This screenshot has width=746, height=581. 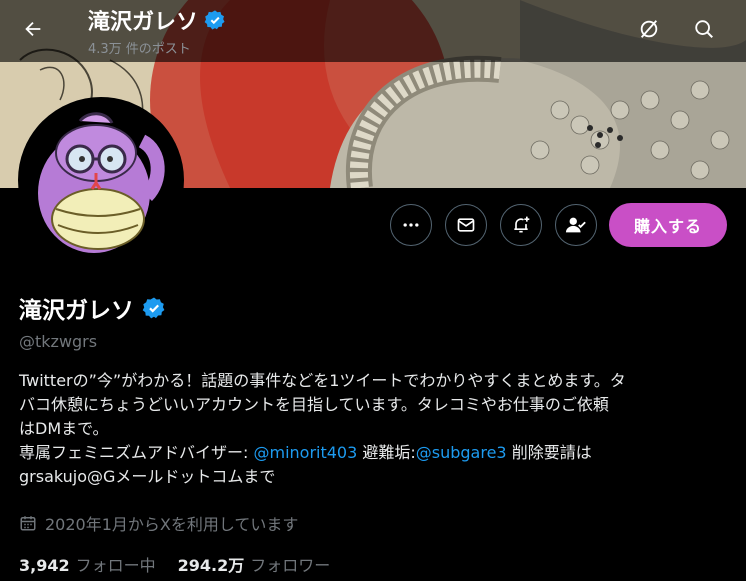 I want to click on bio-text: 避難垢:, so click(x=386, y=452).